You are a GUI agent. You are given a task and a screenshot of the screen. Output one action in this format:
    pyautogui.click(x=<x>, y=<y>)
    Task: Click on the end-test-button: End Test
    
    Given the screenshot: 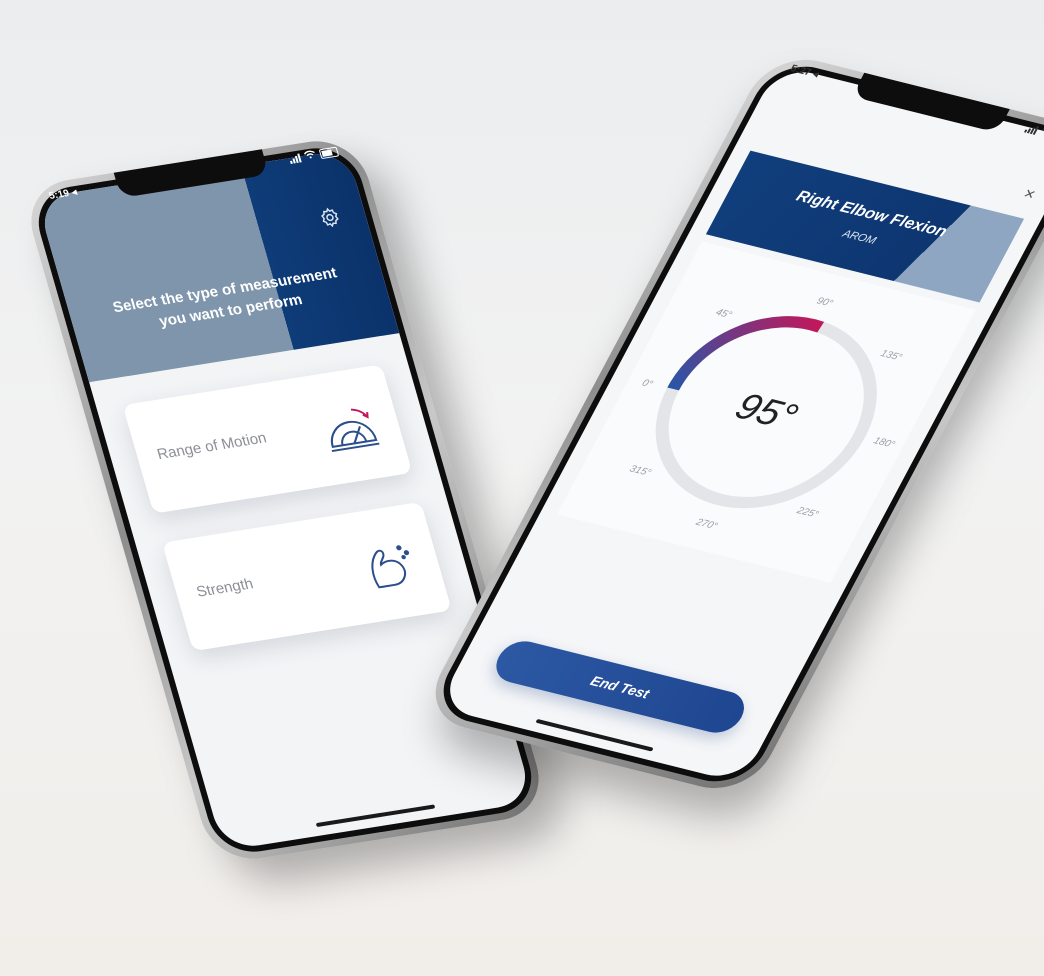 What is the action you would take?
    pyautogui.click(x=620, y=687)
    